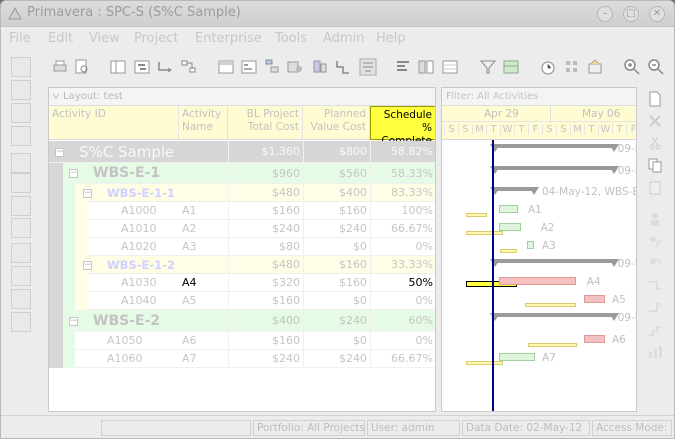 Image resolution: width=675 pixels, height=439 pixels. I want to click on copy-icon, so click(655, 165).